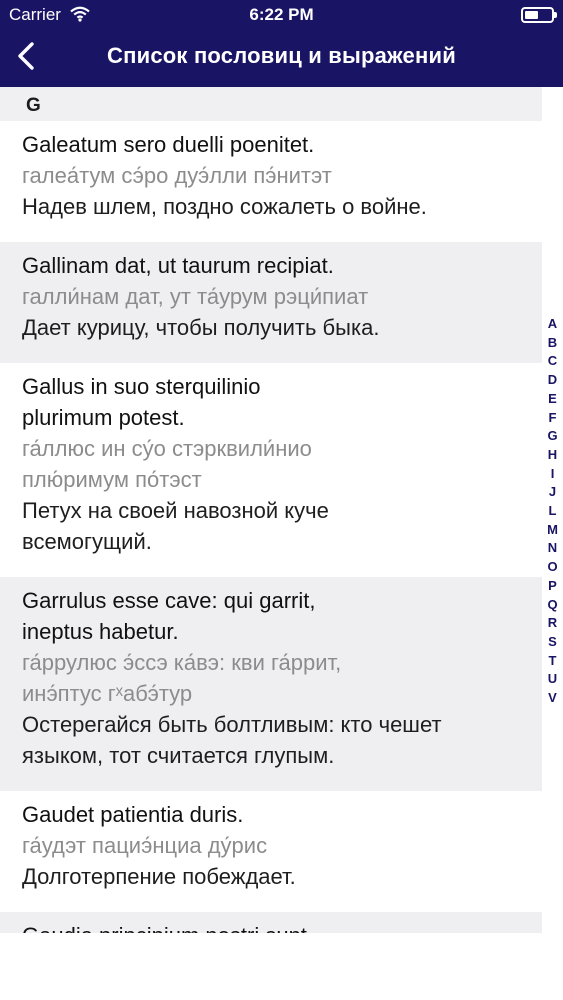 Image resolution: width=563 pixels, height=1000 pixels. What do you see at coordinates (107, 693) in the screenshot?
I see `pronunciation-text: инэ́птус гˣабэ́тур` at bounding box center [107, 693].